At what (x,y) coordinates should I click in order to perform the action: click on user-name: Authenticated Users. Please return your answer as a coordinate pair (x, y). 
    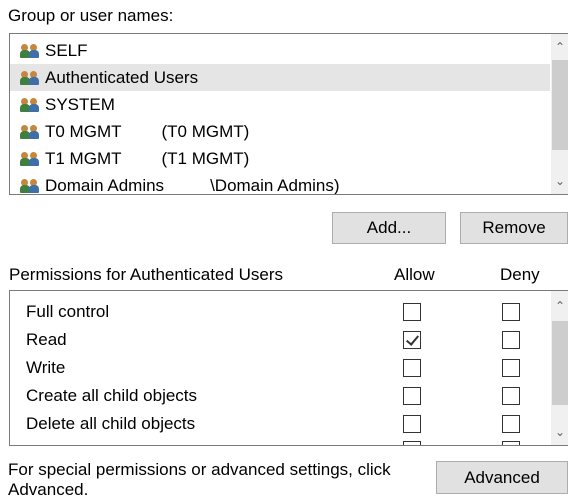
    Looking at the image, I should click on (122, 77).